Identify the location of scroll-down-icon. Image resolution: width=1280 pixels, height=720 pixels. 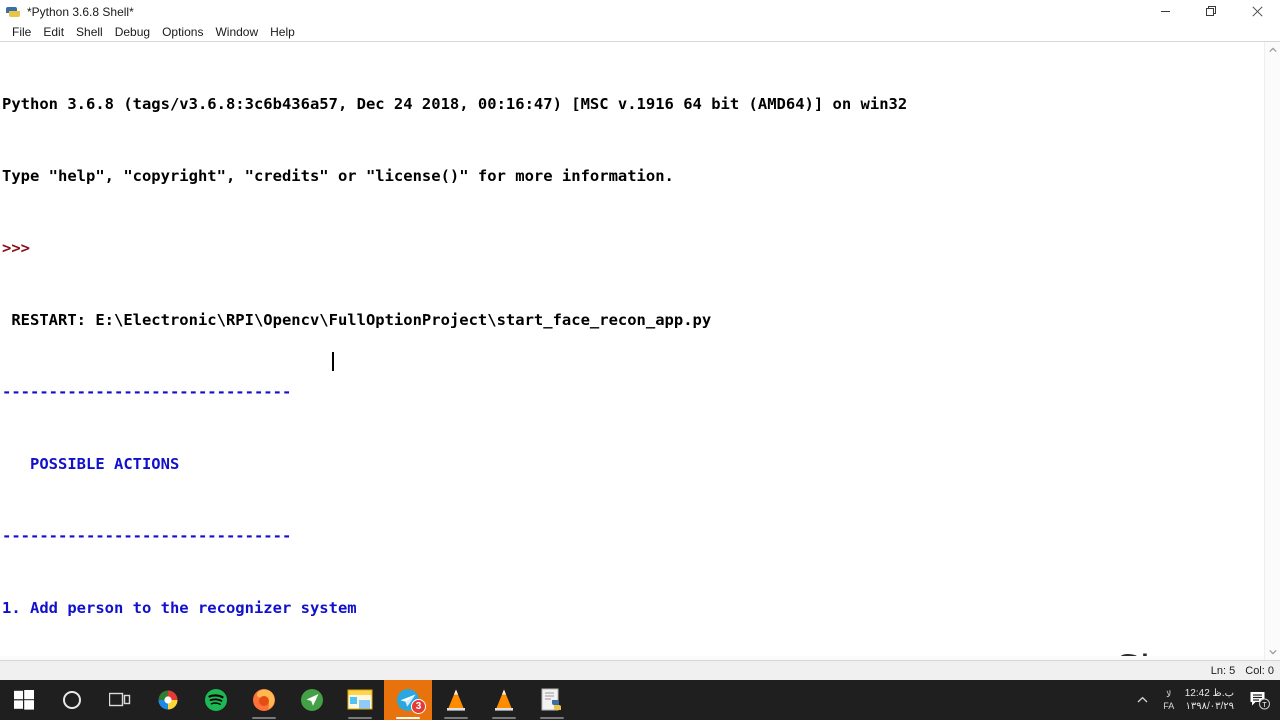
(1272, 652).